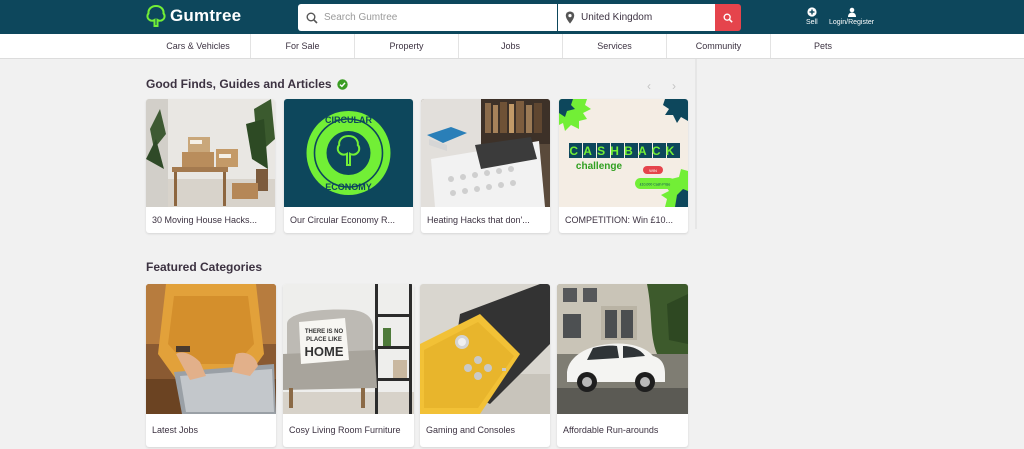 This screenshot has height=449, width=1024. What do you see at coordinates (348, 187) in the screenshot?
I see `circular-text-bottom: ECONOMY` at bounding box center [348, 187].